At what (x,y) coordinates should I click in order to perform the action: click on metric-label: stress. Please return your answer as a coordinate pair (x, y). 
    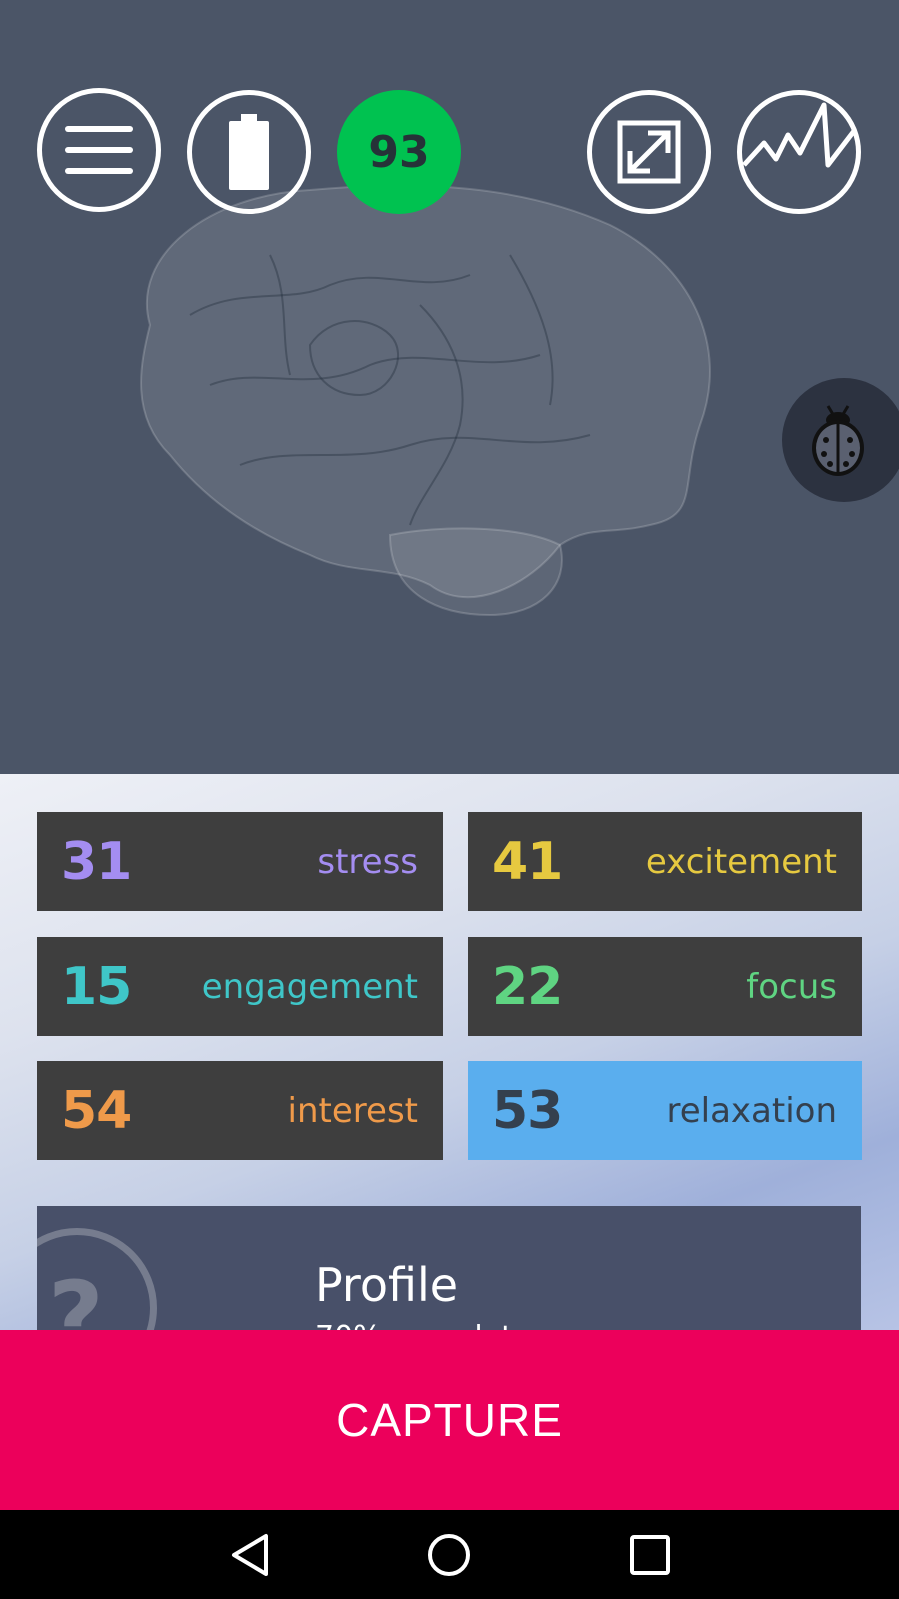
    Looking at the image, I should click on (367, 861).